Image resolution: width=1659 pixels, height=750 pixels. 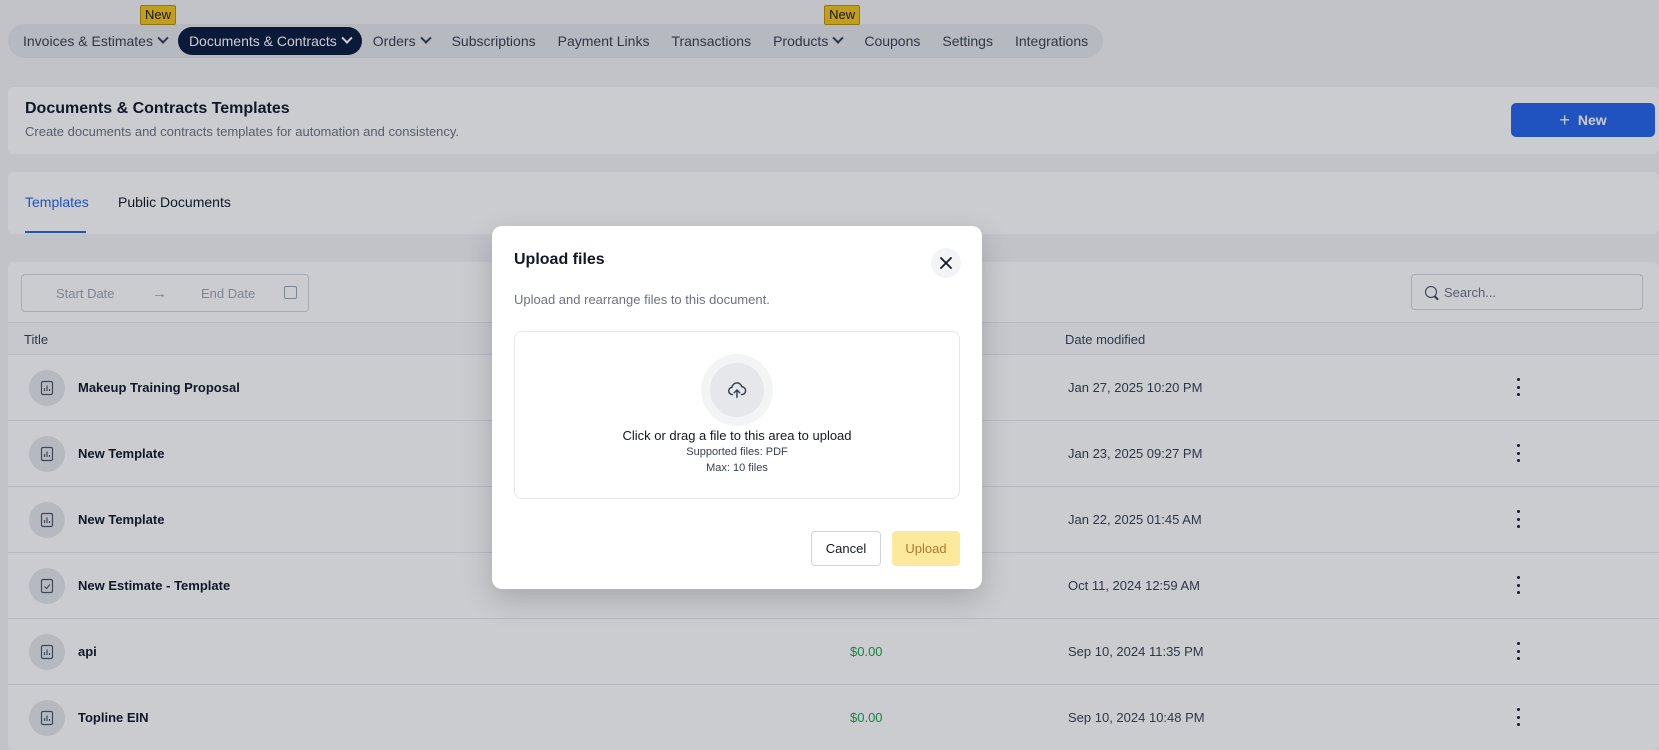 What do you see at coordinates (926, 548) in the screenshot?
I see `upload-button: Upload` at bounding box center [926, 548].